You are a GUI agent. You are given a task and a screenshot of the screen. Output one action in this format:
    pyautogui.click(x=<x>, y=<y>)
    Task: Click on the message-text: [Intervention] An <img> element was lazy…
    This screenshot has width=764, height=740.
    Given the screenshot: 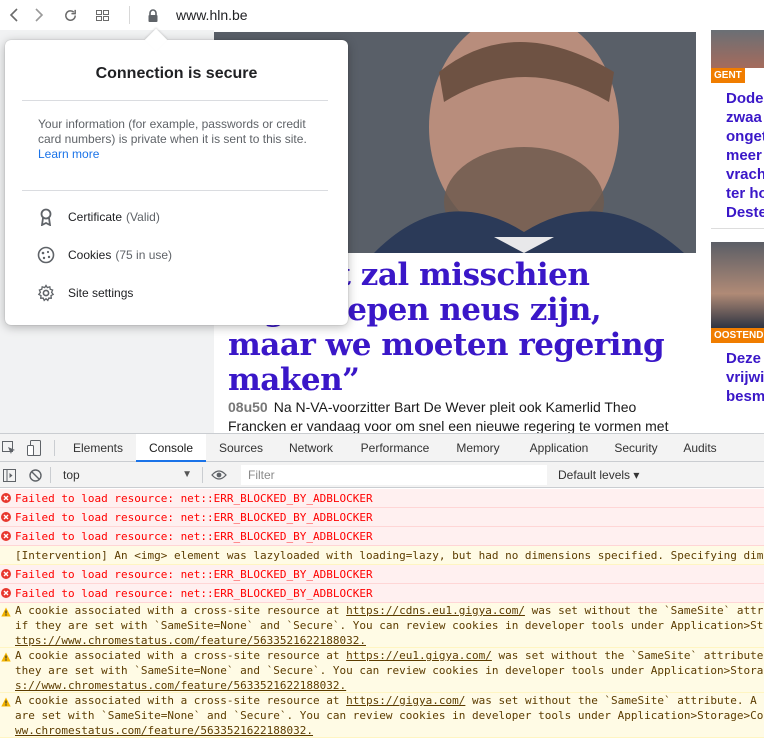 What is the action you would take?
    pyautogui.click(x=389, y=555)
    